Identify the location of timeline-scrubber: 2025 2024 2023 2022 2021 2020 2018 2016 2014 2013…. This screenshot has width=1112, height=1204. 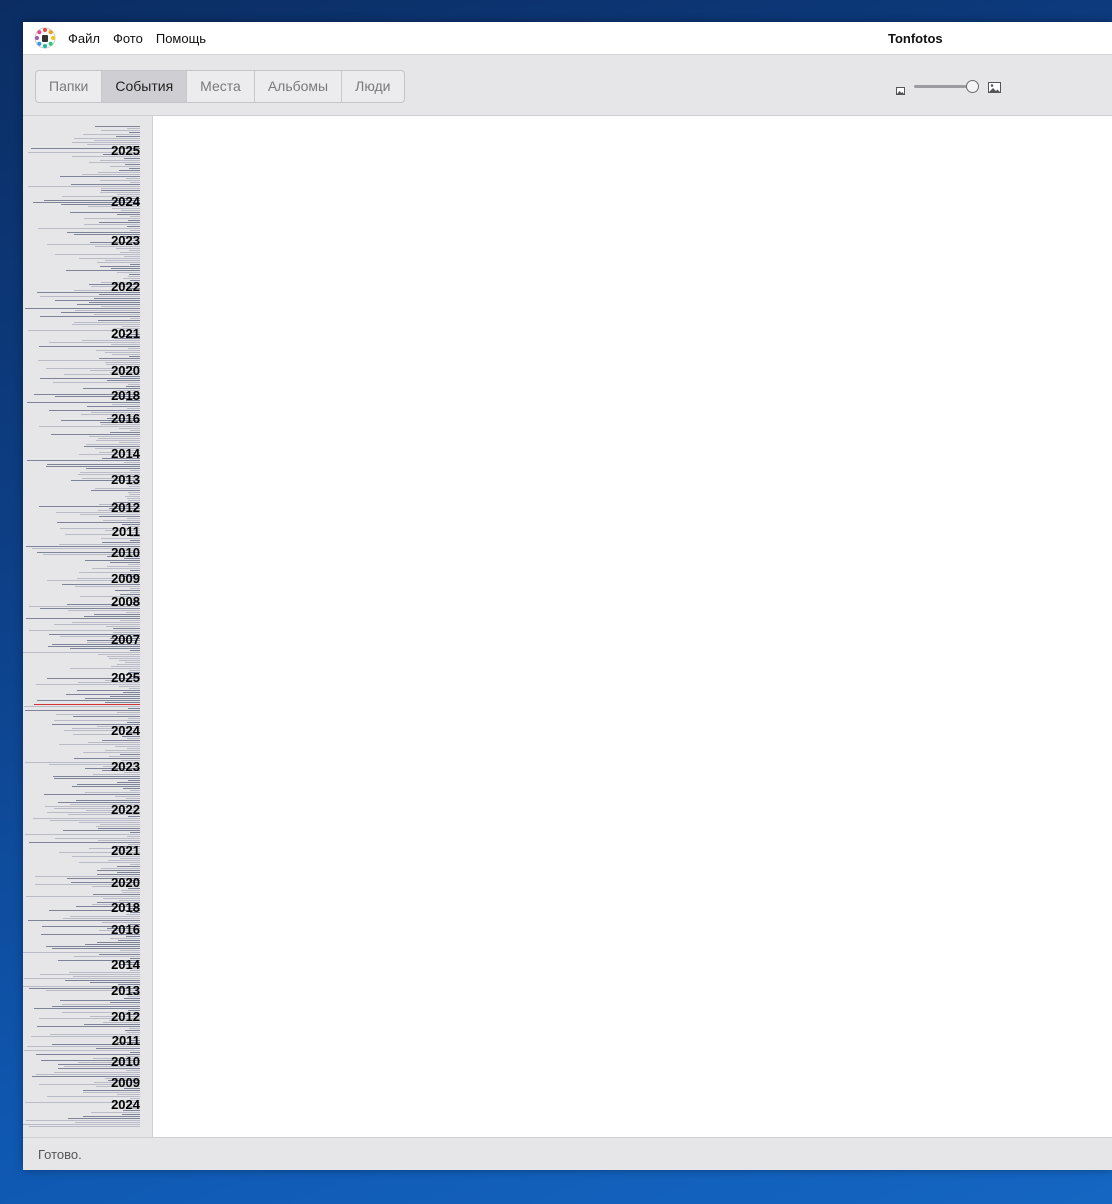
(88, 626).